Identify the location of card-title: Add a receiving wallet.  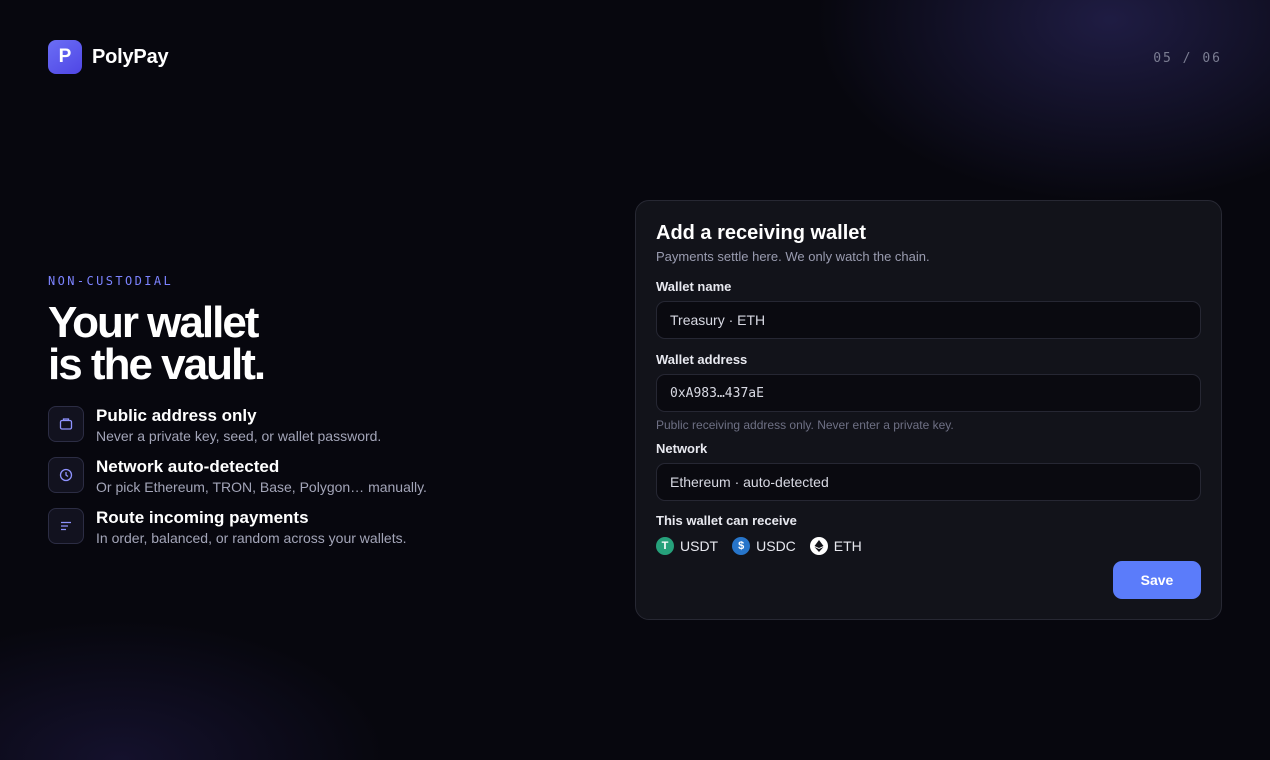
(761, 233).